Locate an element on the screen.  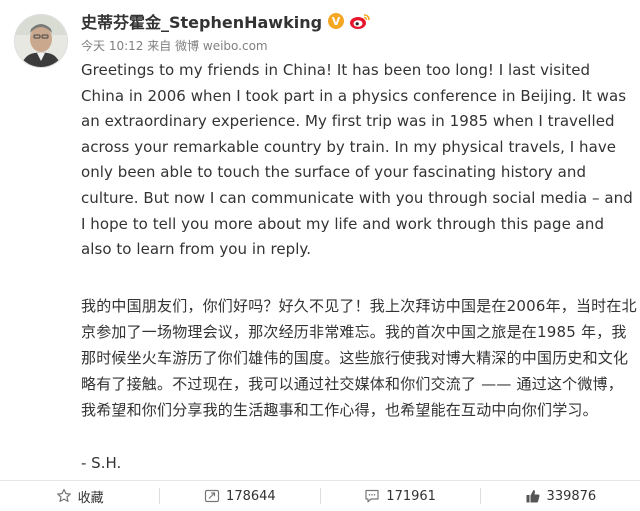
like-count: 339876 is located at coordinates (571, 496).